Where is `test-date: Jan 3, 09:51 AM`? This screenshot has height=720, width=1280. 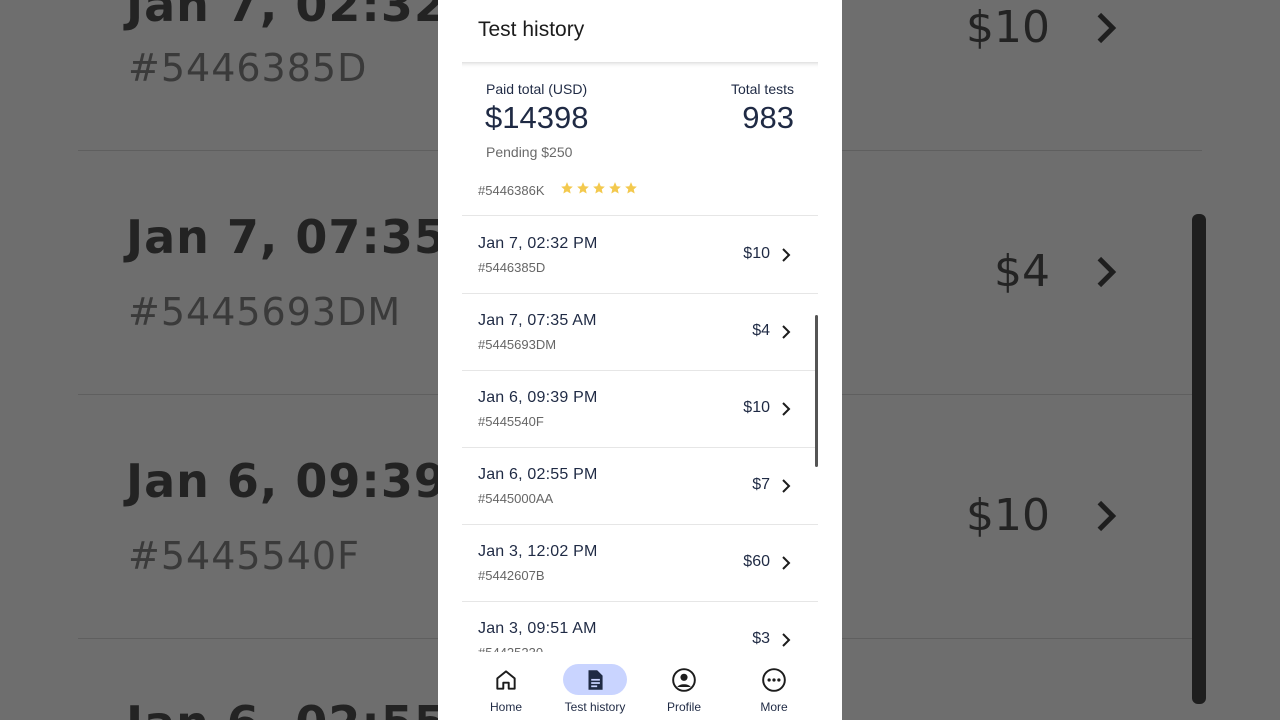 test-date: Jan 3, 09:51 AM is located at coordinates (537, 628).